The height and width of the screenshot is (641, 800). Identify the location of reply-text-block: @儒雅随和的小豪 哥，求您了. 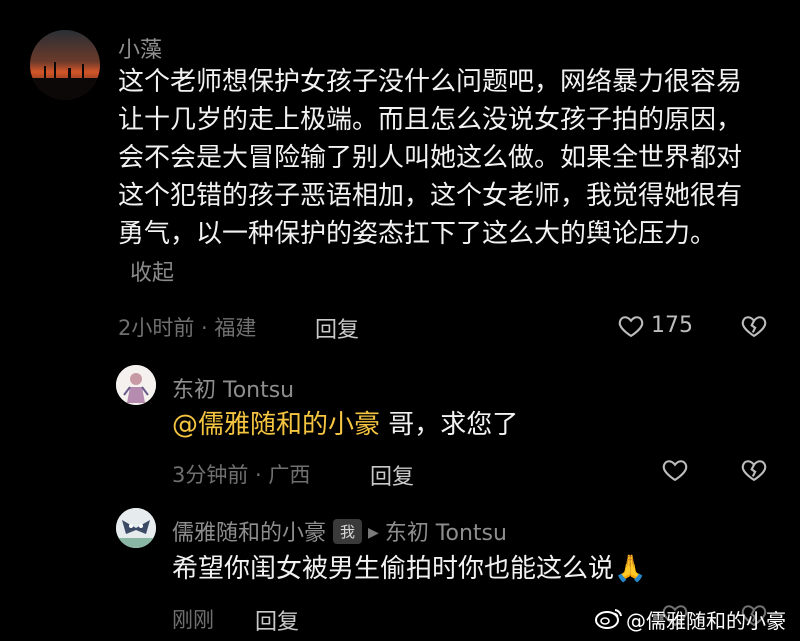
(345, 425).